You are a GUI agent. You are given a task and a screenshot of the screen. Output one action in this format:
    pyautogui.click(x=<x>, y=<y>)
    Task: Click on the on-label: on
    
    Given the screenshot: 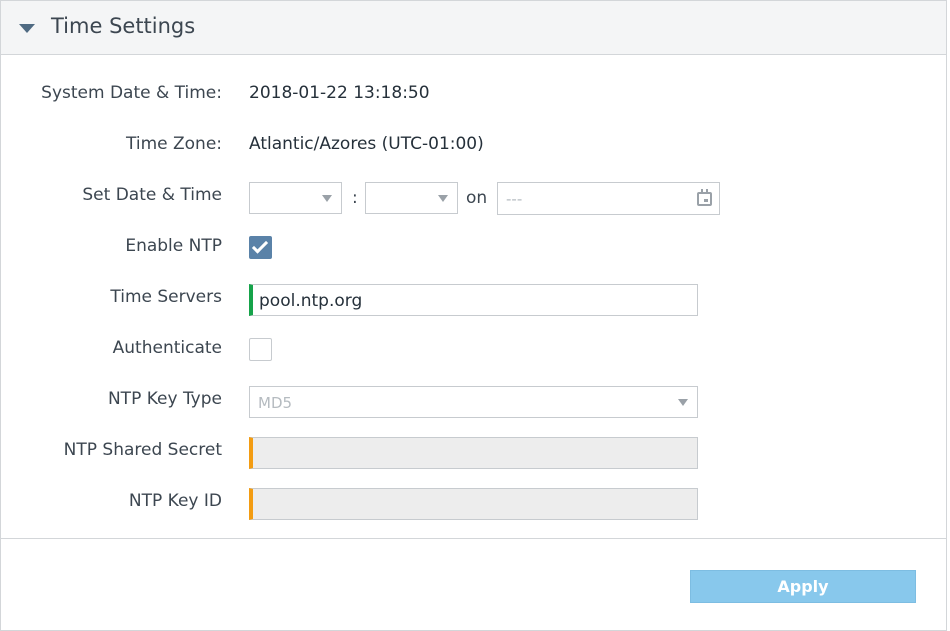 What is the action you would take?
    pyautogui.click(x=477, y=198)
    